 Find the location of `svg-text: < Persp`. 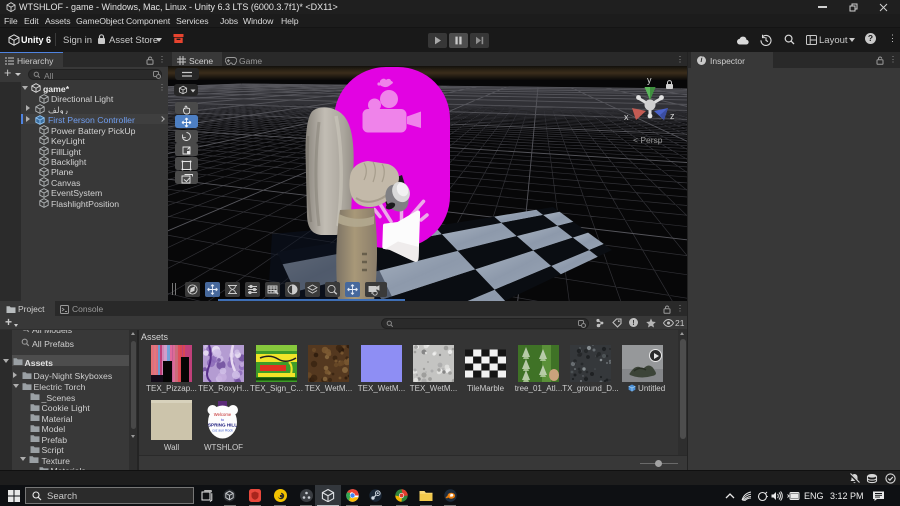

svg-text: < Persp is located at coordinates (648, 140).